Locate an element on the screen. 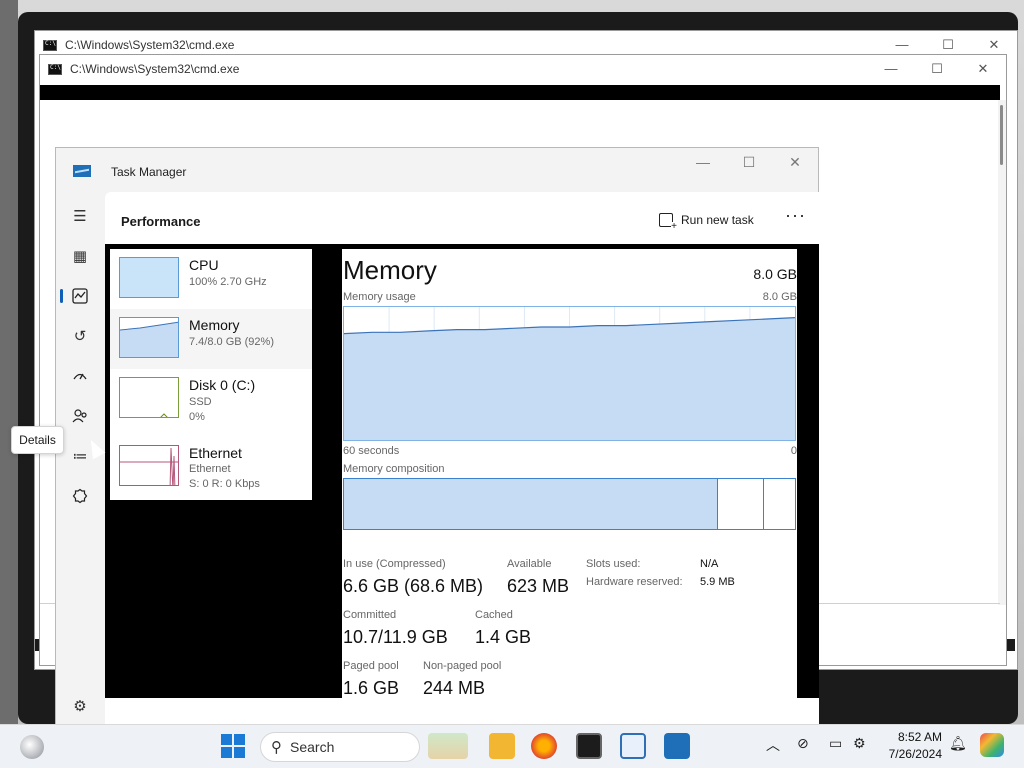 The image size is (1024, 768). in-use-label: In use (Compressed) is located at coordinates (394, 564).